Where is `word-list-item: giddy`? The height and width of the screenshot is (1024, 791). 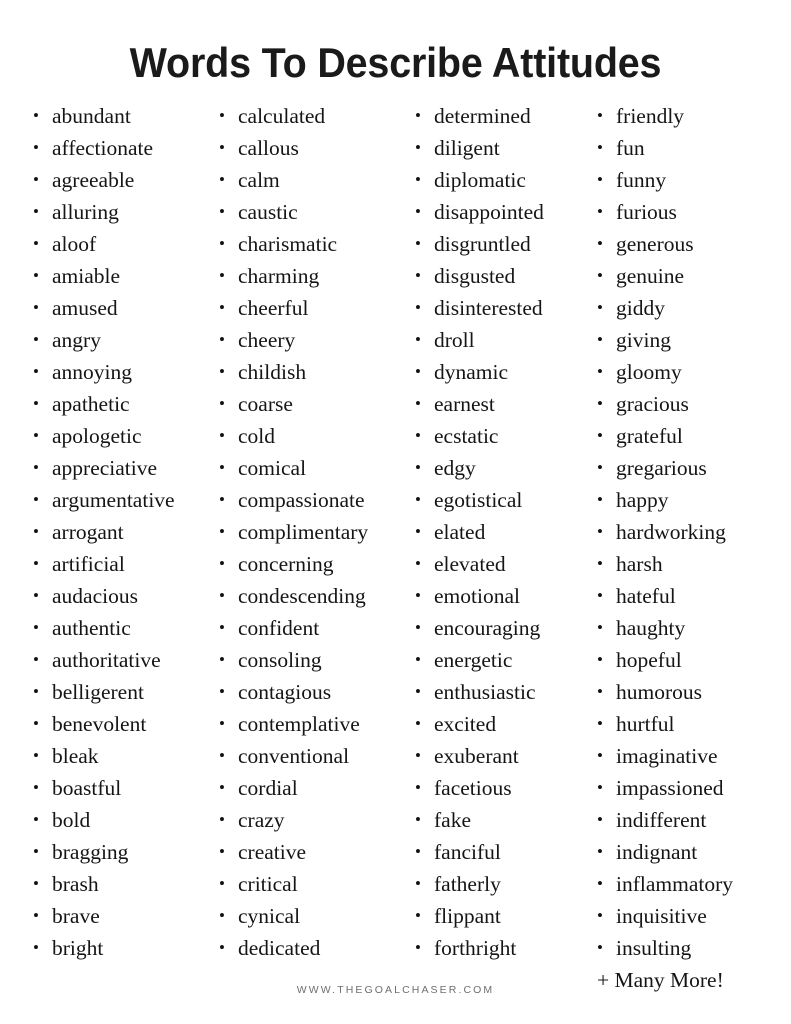
word-list-item: giddy is located at coordinates (692, 308).